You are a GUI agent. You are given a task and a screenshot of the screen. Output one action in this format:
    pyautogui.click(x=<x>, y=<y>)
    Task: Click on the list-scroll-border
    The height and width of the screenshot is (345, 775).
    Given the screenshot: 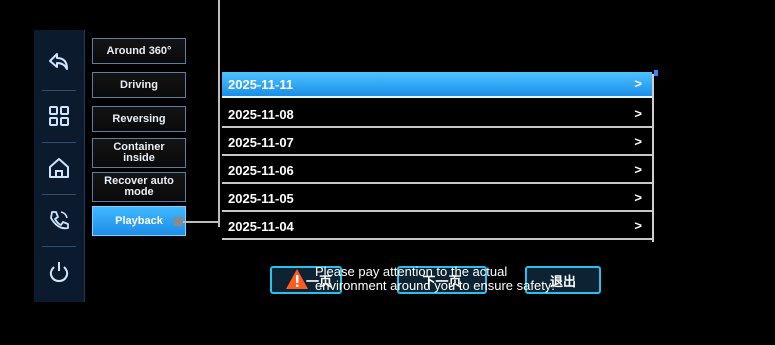 What is the action you would take?
    pyautogui.click(x=653, y=158)
    